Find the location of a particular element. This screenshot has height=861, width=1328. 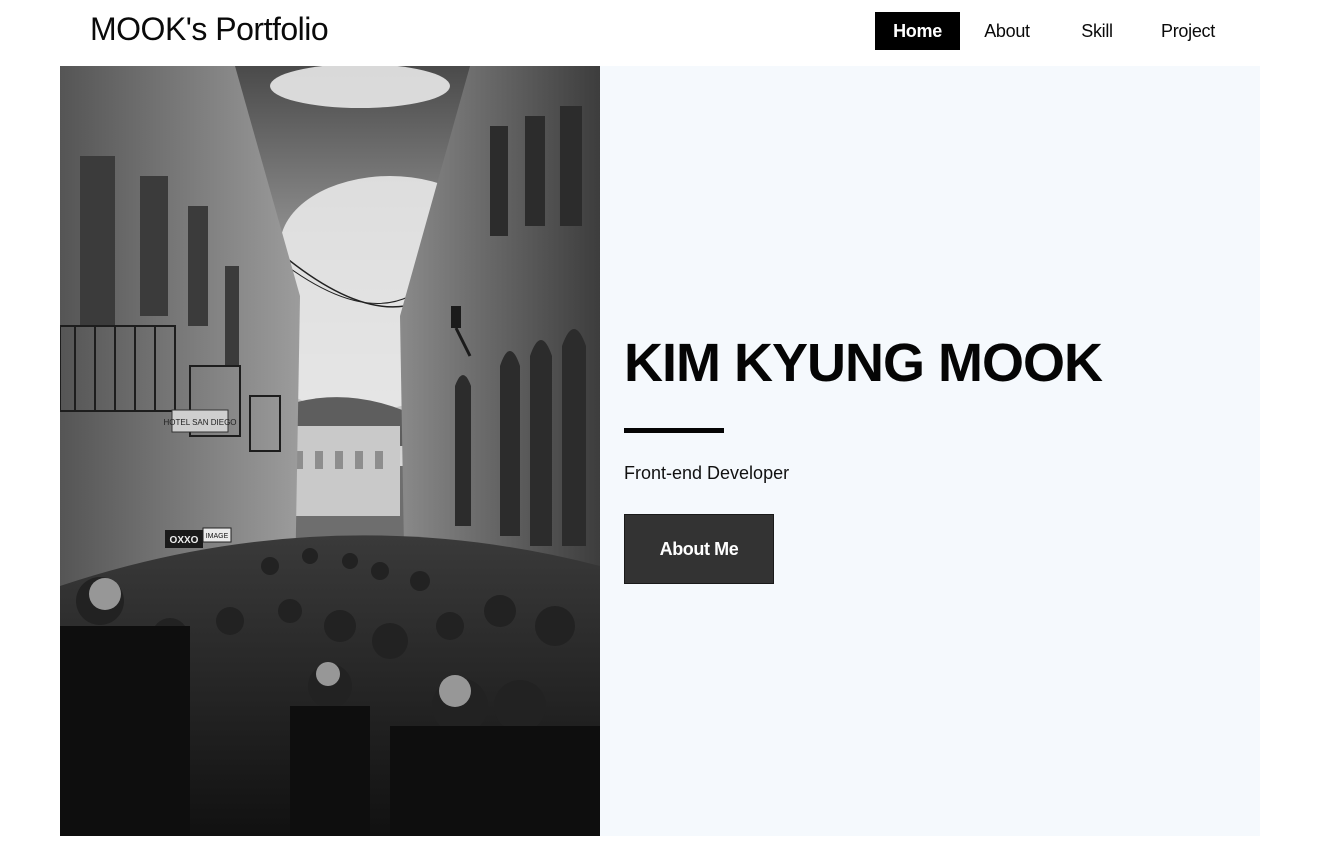

about-me-button: About Me is located at coordinates (699, 549).